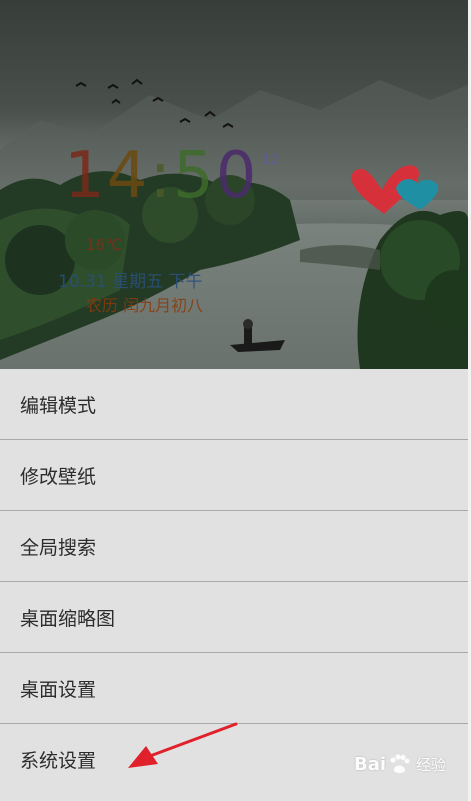 The width and height of the screenshot is (471, 801). I want to click on weather-temperature: 16℃, so click(104, 245).